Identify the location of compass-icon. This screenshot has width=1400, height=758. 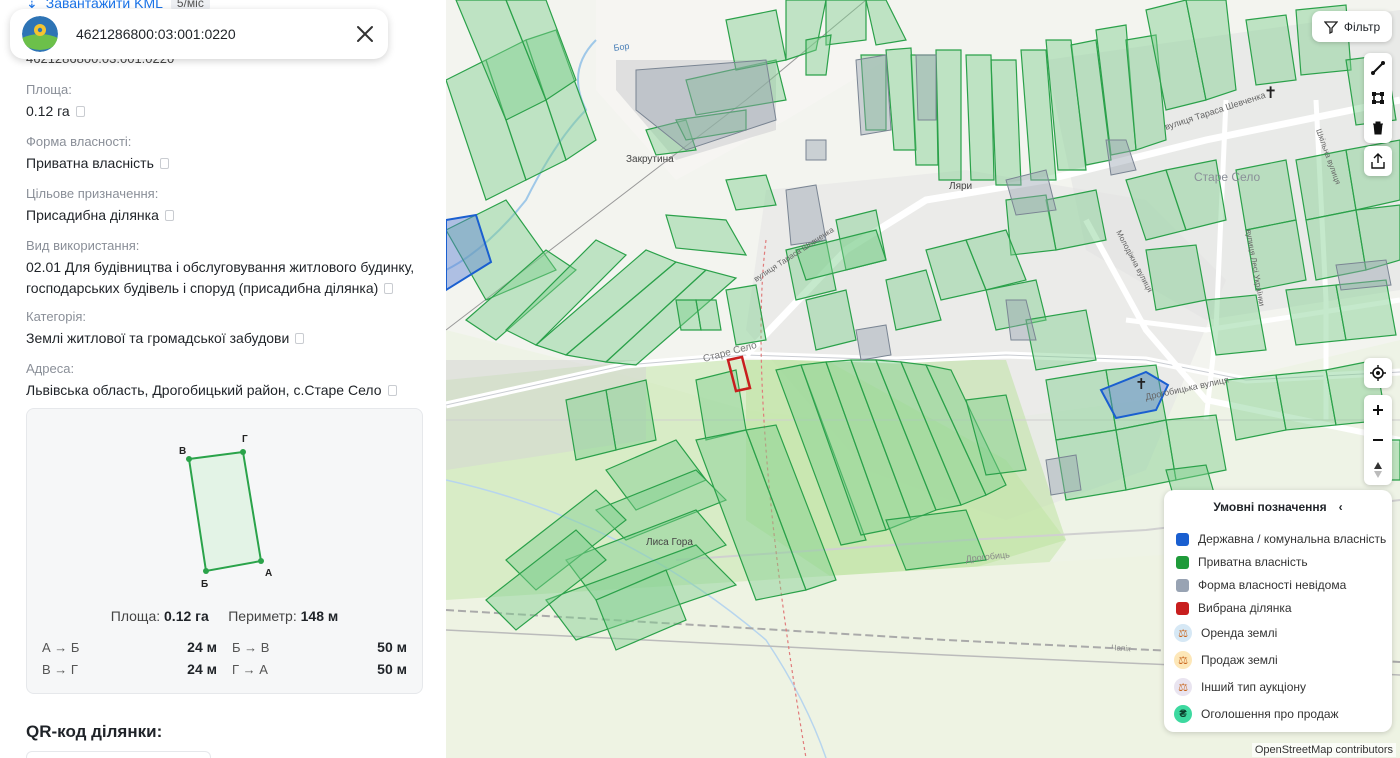
(1378, 470).